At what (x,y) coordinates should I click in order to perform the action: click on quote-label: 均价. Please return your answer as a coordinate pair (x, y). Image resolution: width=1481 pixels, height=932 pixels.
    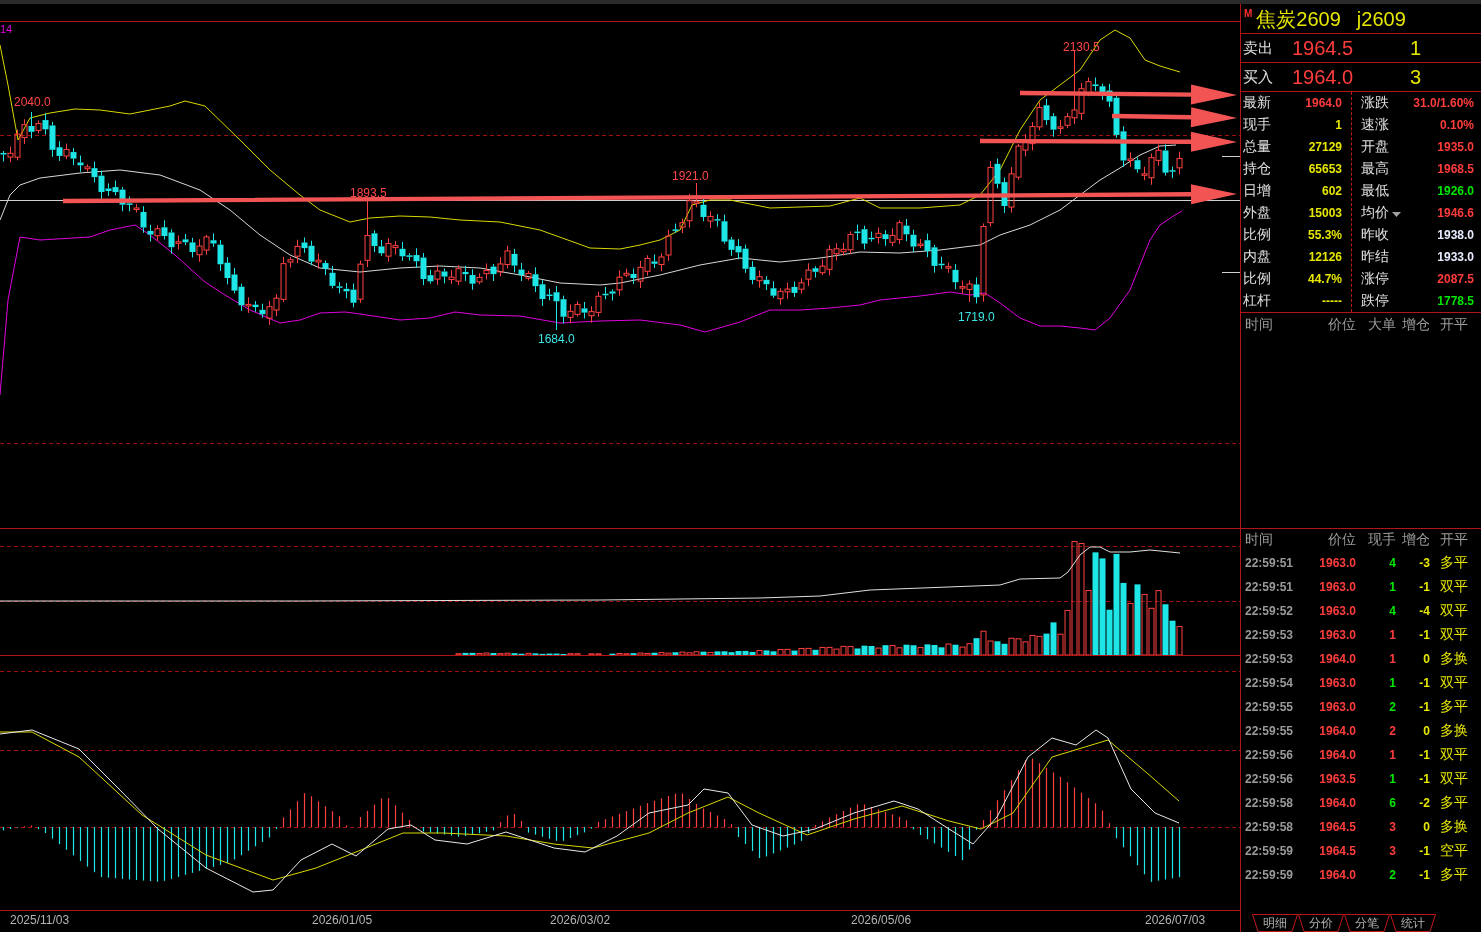
    Looking at the image, I should click on (1375, 213).